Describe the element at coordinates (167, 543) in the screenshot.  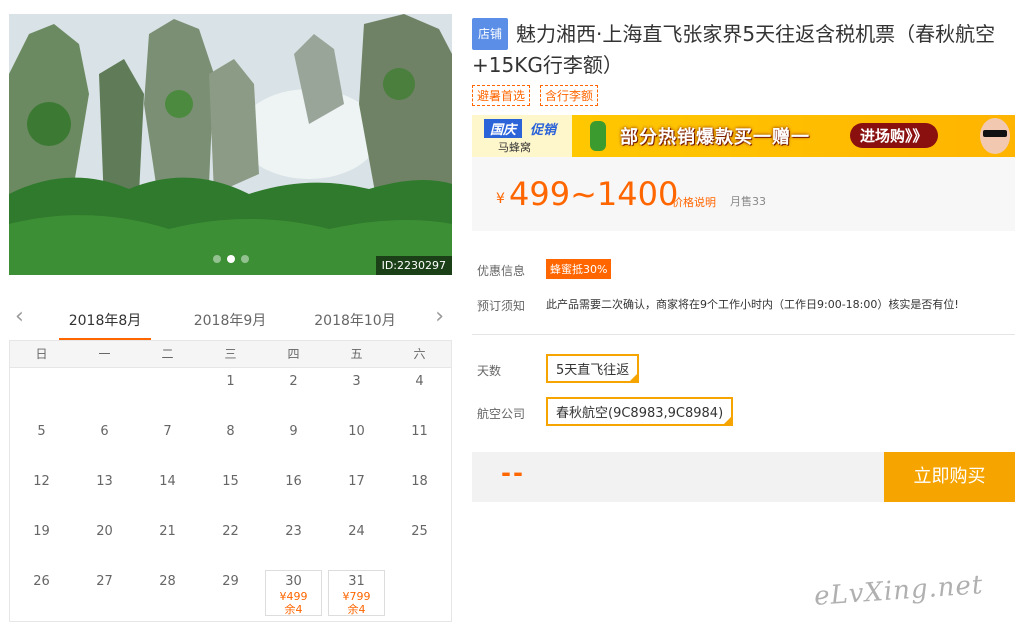
I see `calendar-day: 21` at that location.